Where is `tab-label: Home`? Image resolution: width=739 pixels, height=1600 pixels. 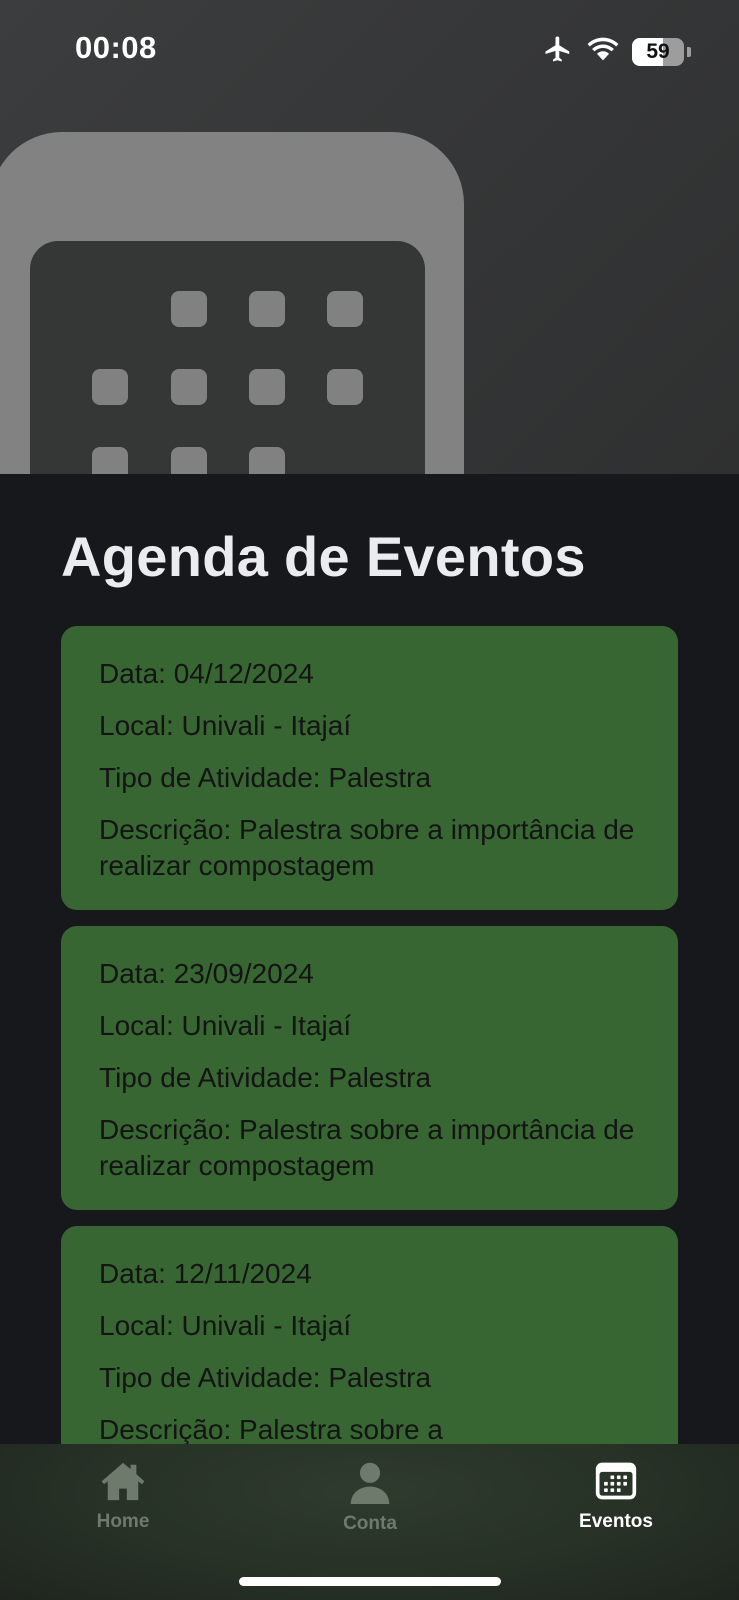
tab-label: Home is located at coordinates (123, 1521).